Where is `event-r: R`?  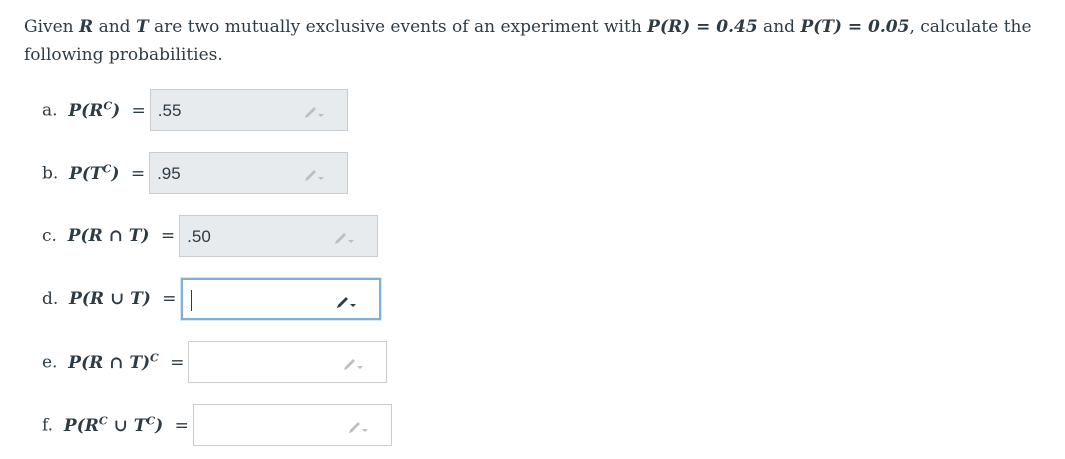
event-r: R is located at coordinates (86, 27).